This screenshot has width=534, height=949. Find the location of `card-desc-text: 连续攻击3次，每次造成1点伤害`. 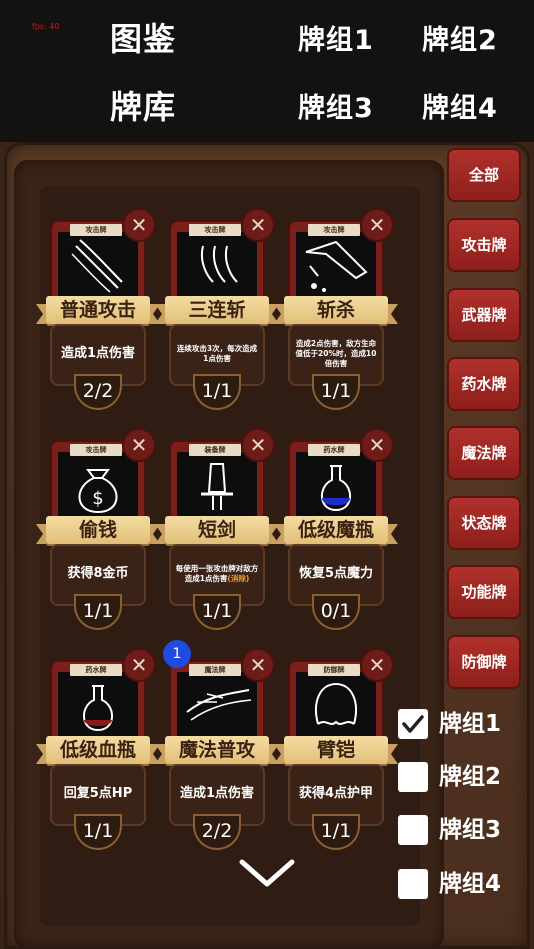

card-desc-text: 连续攻击3次，每次造成1点伤害 is located at coordinates (217, 353).